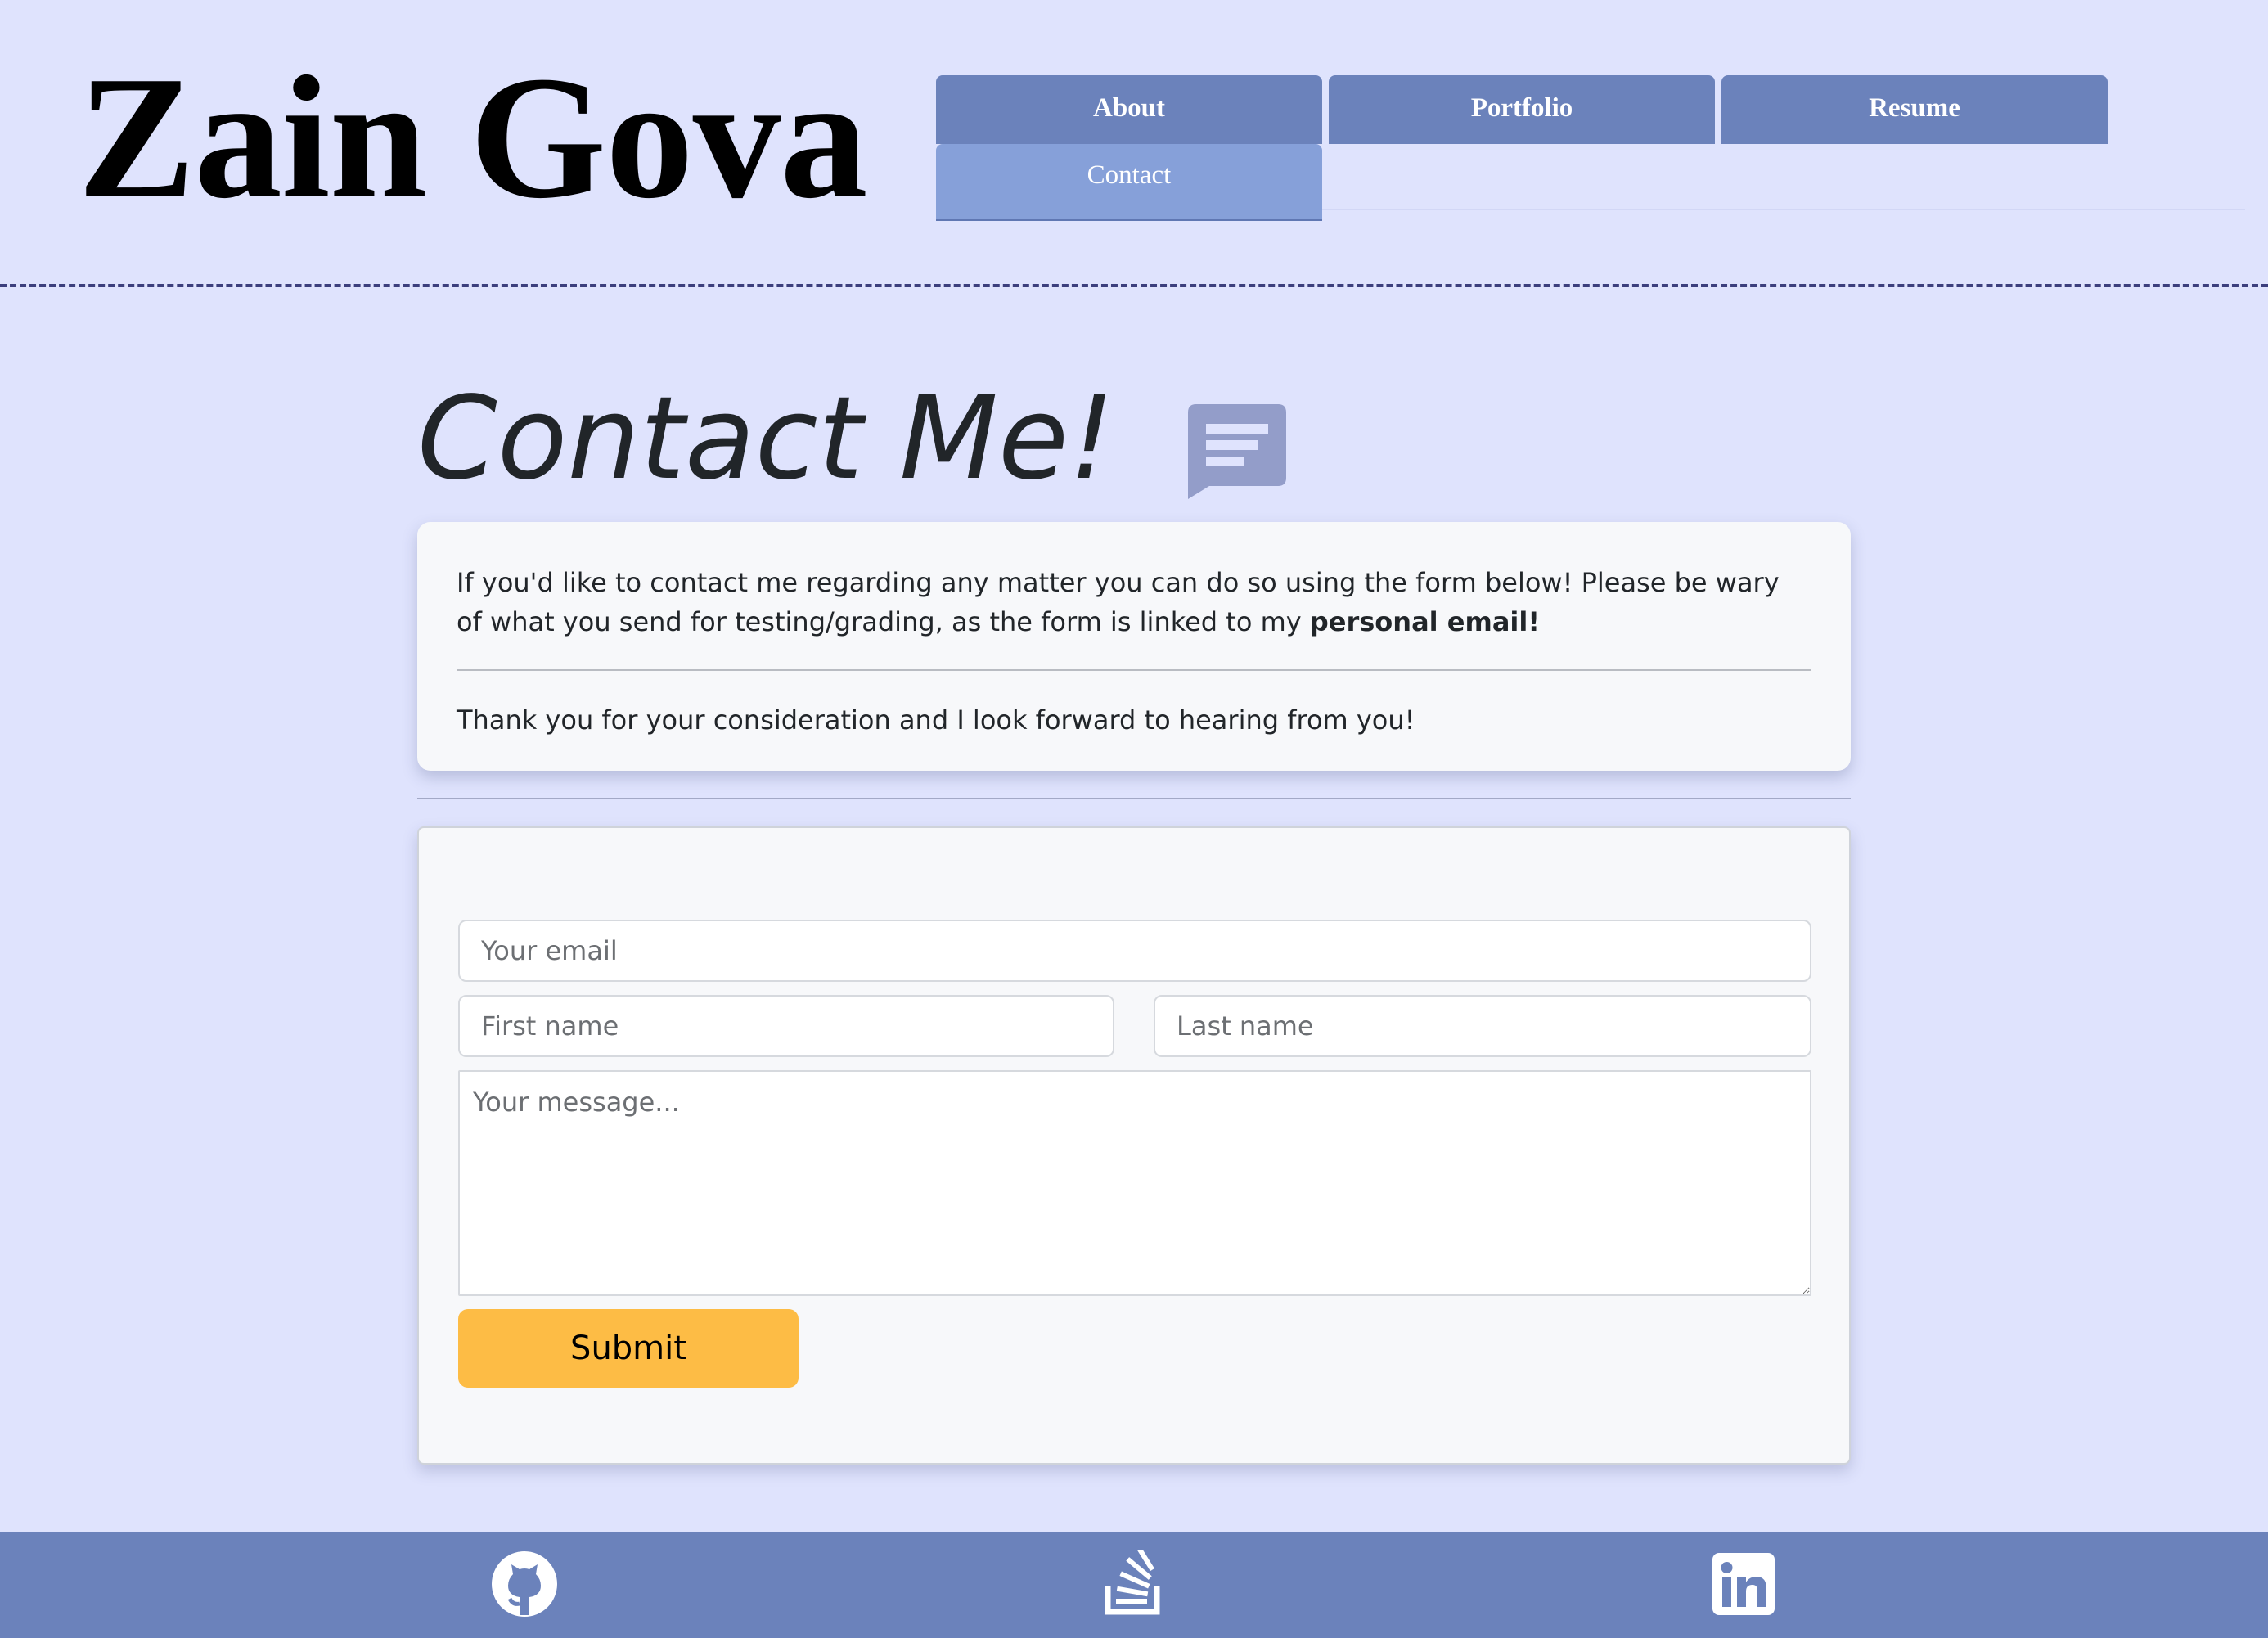 This screenshot has height=1638, width=2268. What do you see at coordinates (473, 137) in the screenshot?
I see `site-title: Zain Gova` at bounding box center [473, 137].